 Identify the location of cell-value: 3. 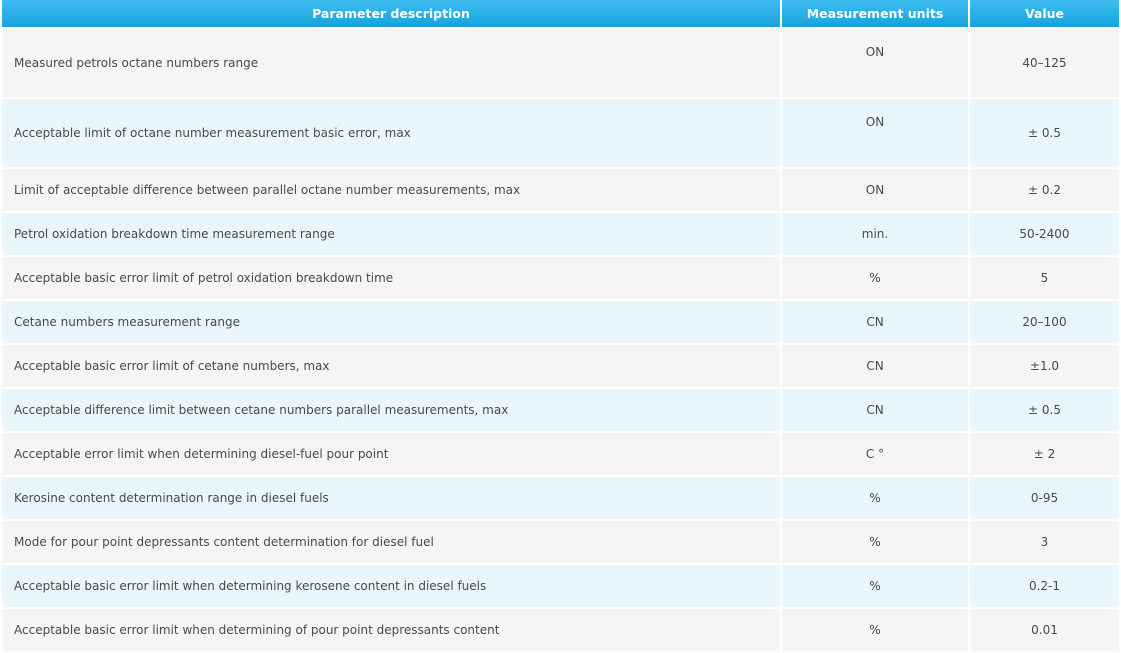
(1044, 542).